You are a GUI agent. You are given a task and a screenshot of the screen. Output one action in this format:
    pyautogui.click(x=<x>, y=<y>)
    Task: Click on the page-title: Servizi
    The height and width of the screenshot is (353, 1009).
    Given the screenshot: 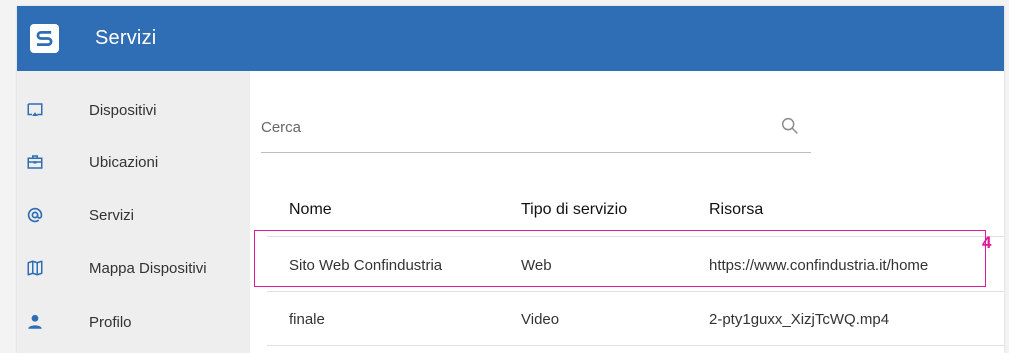 What is the action you would take?
    pyautogui.click(x=126, y=38)
    